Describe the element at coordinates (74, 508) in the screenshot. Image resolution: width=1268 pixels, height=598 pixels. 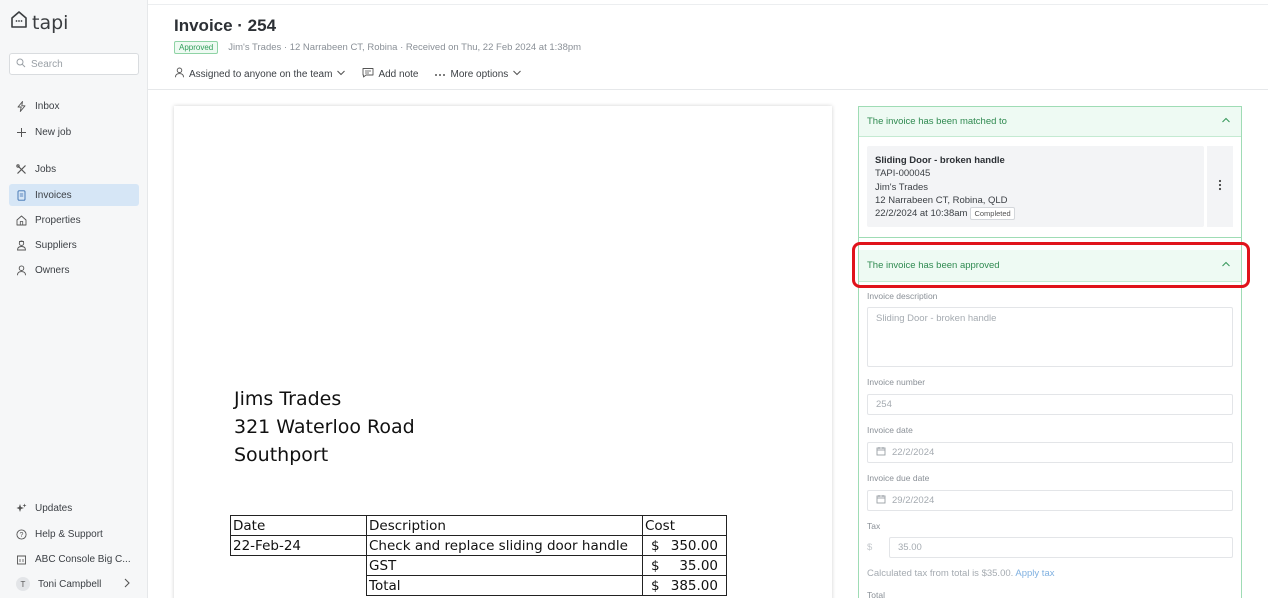
I see `sidebar-item-updates: Updates` at that location.